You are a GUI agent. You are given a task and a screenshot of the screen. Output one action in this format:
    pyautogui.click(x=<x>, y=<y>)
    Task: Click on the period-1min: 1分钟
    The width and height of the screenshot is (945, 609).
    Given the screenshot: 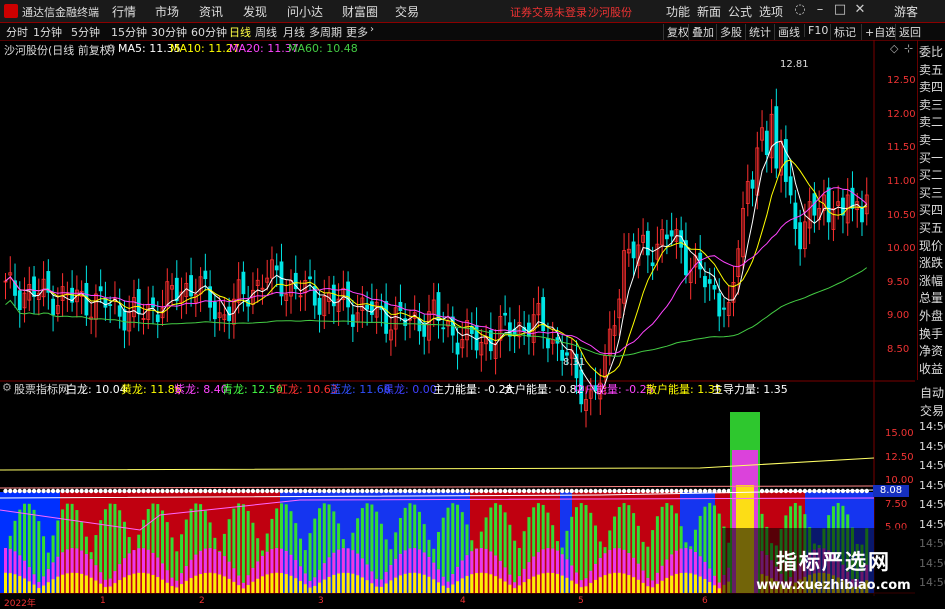 What is the action you would take?
    pyautogui.click(x=47, y=32)
    